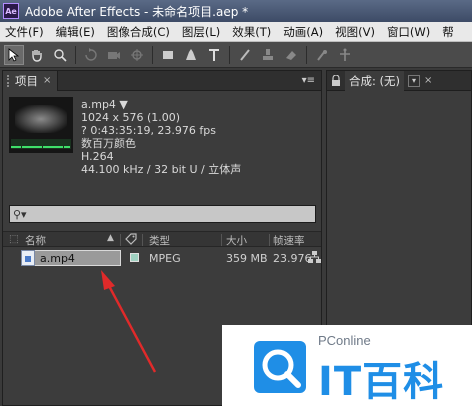 The height and width of the screenshot is (406, 472). Describe the element at coordinates (131, 117) in the screenshot. I see `footage-resolution: 1024 x 576 (1.00)` at that location.